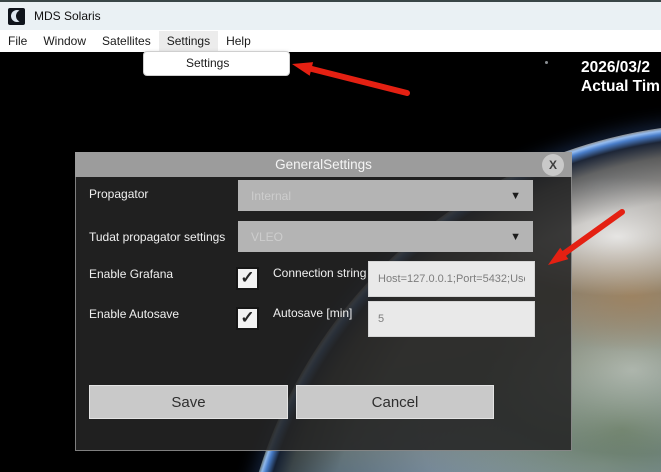  What do you see at coordinates (131, 274) in the screenshot?
I see `enable-grafana-label: Enable Grafana` at bounding box center [131, 274].